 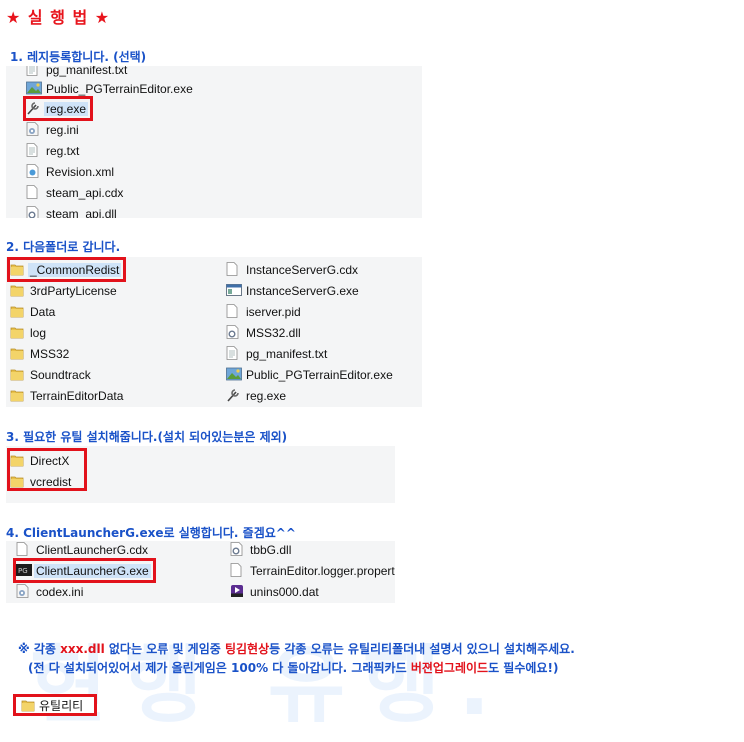 What do you see at coordinates (60, 374) in the screenshot?
I see `file-item-label: Soundtrack` at bounding box center [60, 374].